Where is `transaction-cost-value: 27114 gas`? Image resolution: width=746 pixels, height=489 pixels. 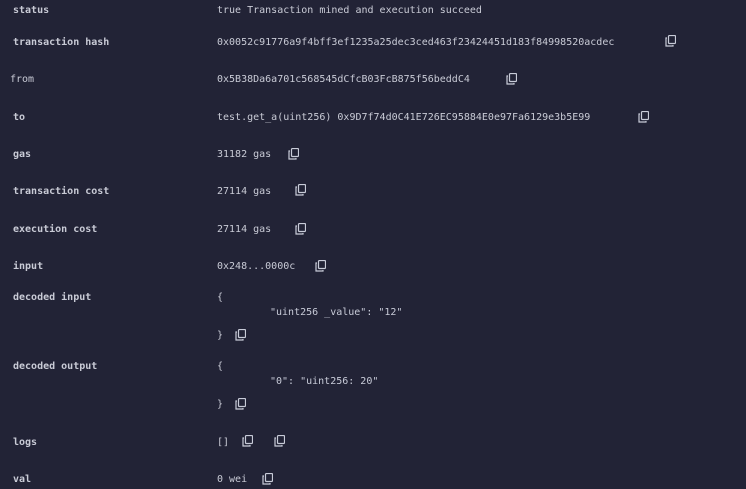 transaction-cost-value: 27114 gas is located at coordinates (244, 191).